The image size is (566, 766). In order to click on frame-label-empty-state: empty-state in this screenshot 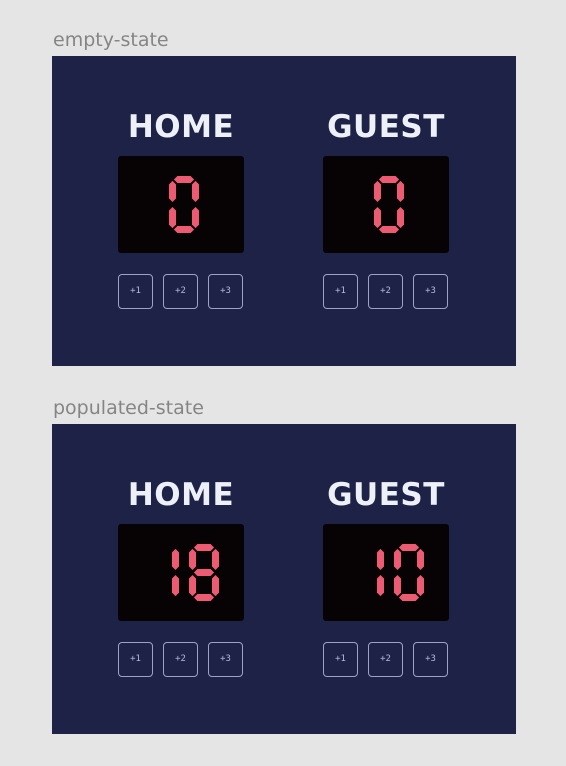, I will do `click(111, 40)`.